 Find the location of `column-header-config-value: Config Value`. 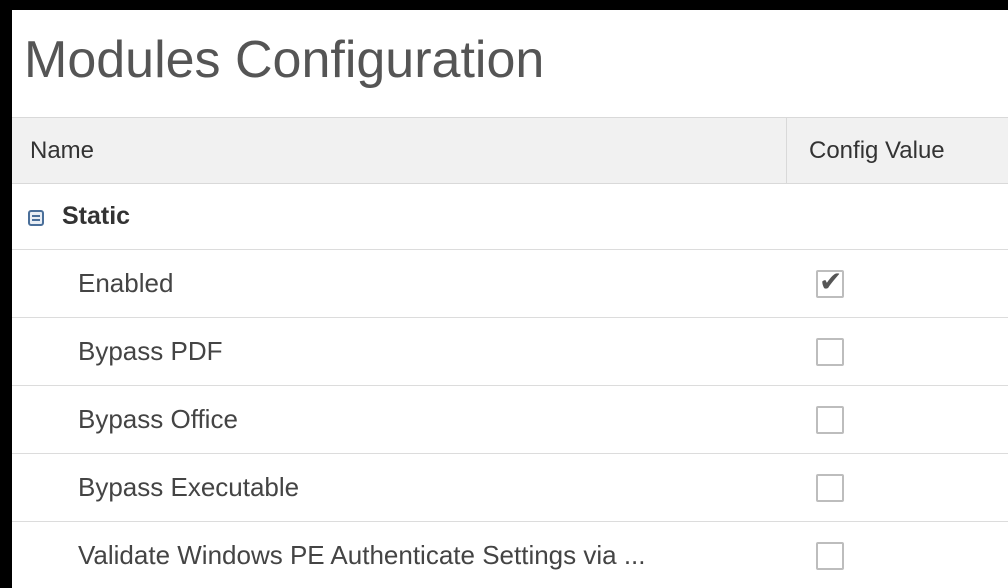

column-header-config-value: Config Value is located at coordinates (897, 150).